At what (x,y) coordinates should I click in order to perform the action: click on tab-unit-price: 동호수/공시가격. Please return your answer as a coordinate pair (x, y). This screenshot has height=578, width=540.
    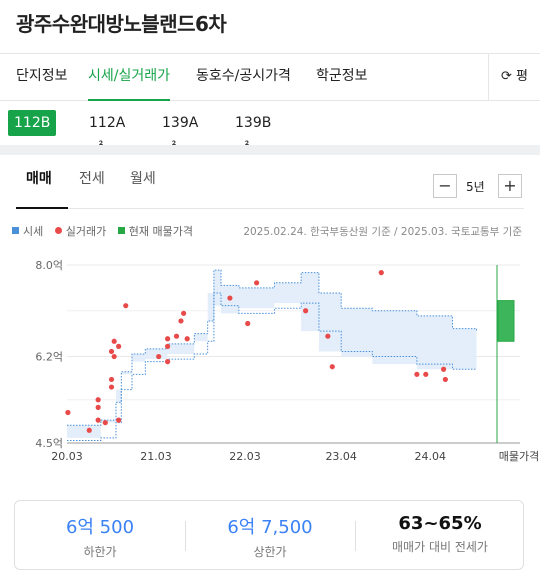
    Looking at the image, I should click on (243, 77).